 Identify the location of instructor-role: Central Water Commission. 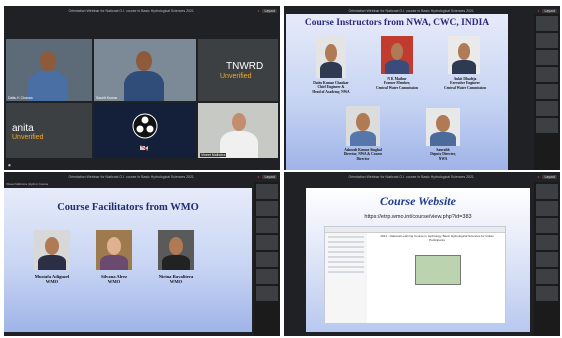
(465, 87).